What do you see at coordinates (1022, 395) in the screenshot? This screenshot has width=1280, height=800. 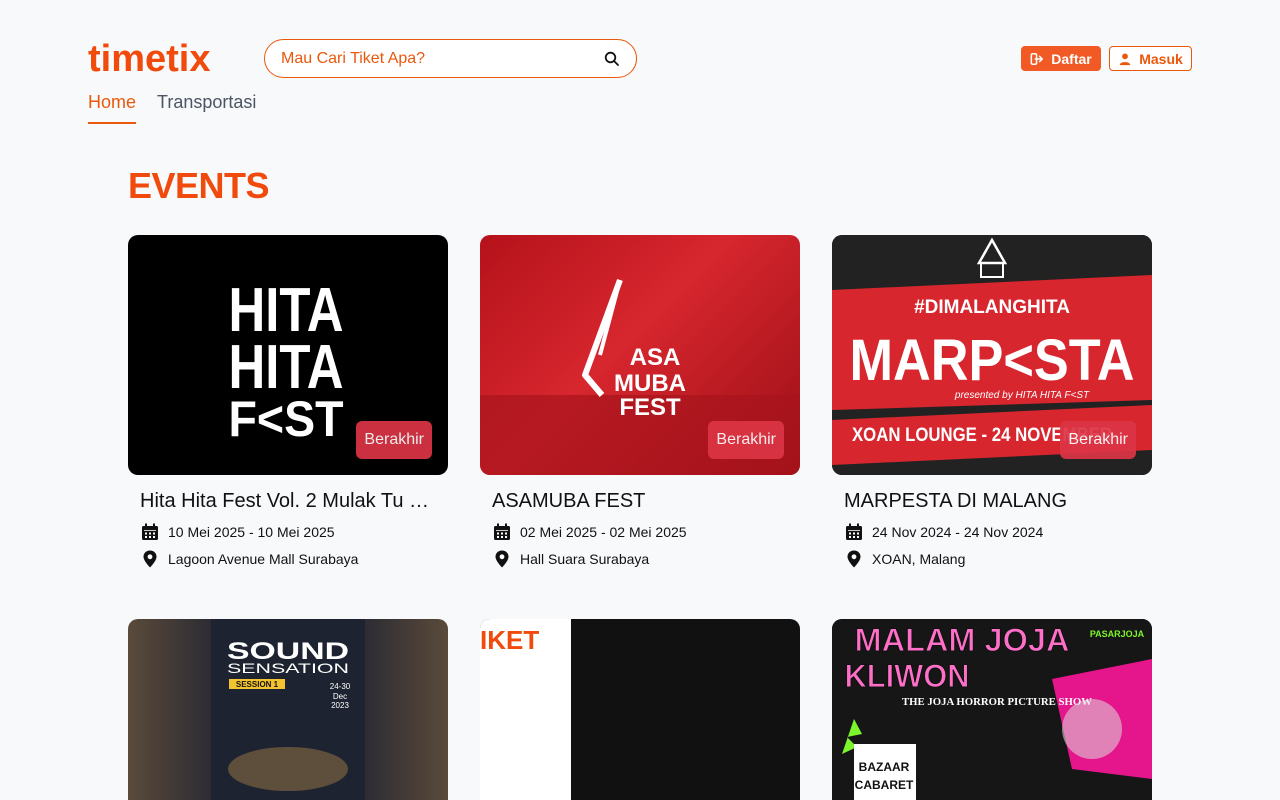 I see `svg-text: presented by HITA HITA F<ST` at bounding box center [1022, 395].